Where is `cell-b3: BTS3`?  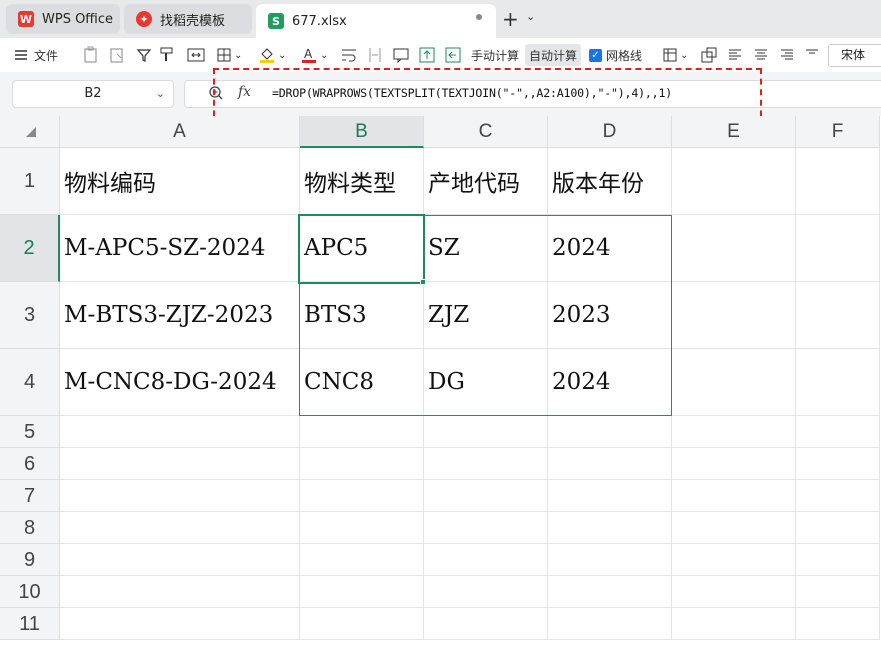 cell-b3: BTS3 is located at coordinates (362, 315).